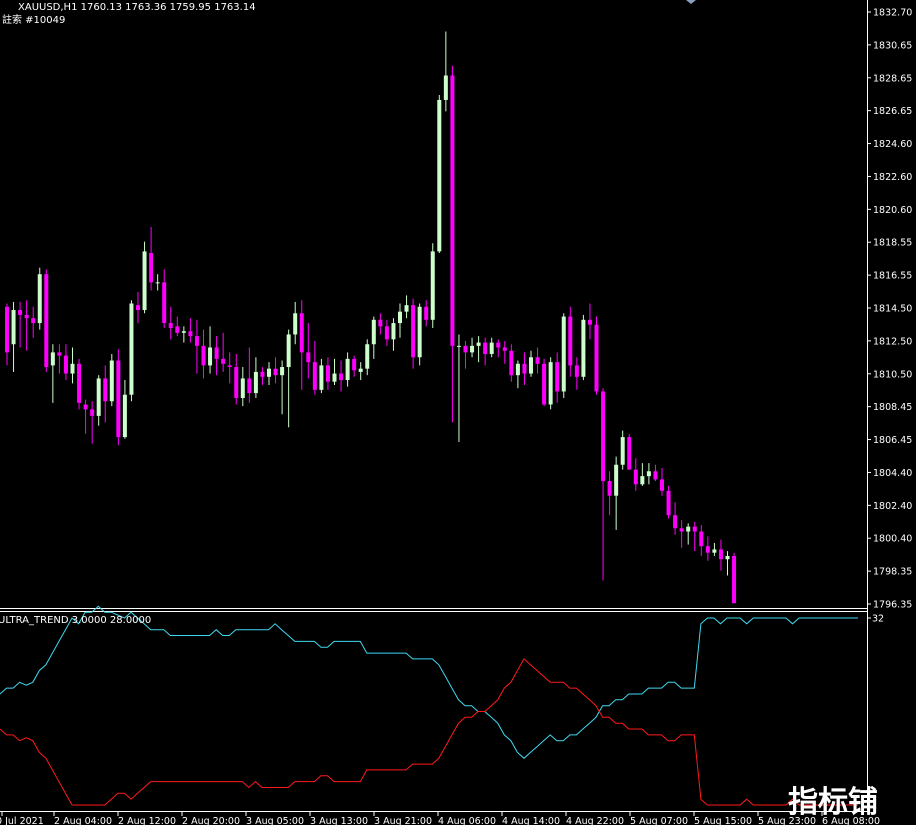  Describe the element at coordinates (892, 572) in the screenshot. I see `y-tick-label: 1798.35` at that location.